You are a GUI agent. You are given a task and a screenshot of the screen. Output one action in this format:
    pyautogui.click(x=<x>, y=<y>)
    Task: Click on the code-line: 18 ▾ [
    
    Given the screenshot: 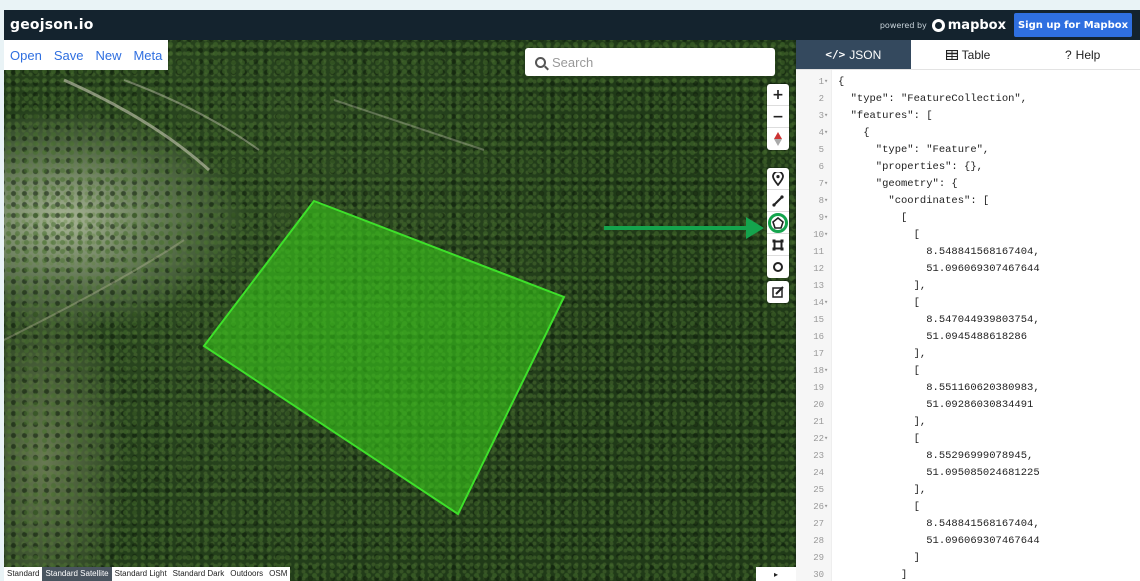 What is the action you would take?
    pyautogui.click(x=968, y=371)
    